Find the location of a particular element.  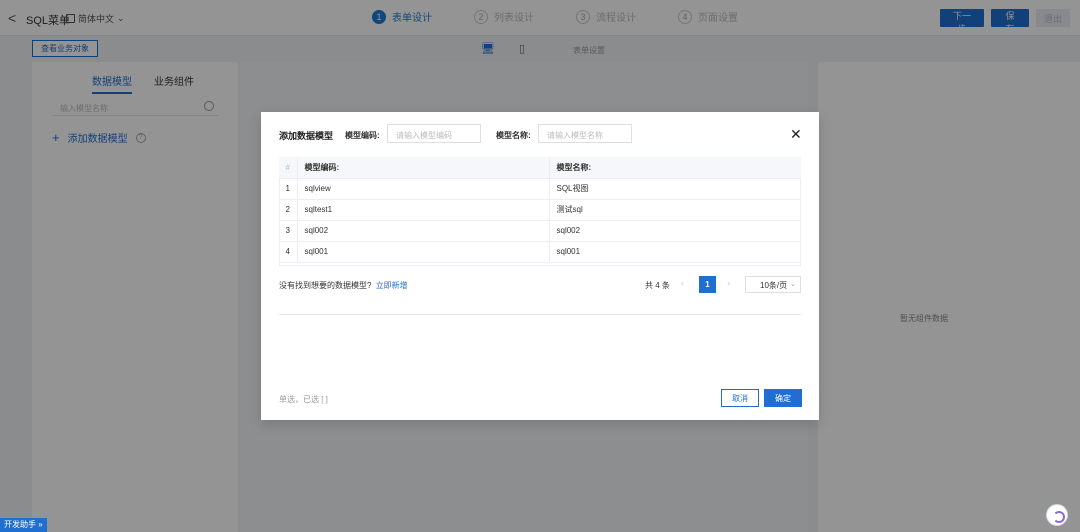

next-page-icon: › is located at coordinates (728, 283).